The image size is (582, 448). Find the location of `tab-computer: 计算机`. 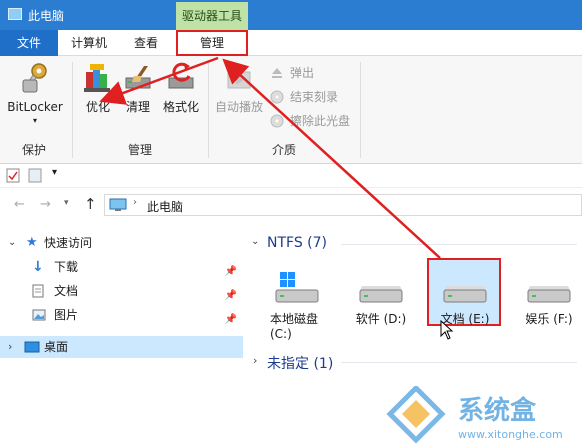

tab-computer: 计算机 is located at coordinates (89, 43).